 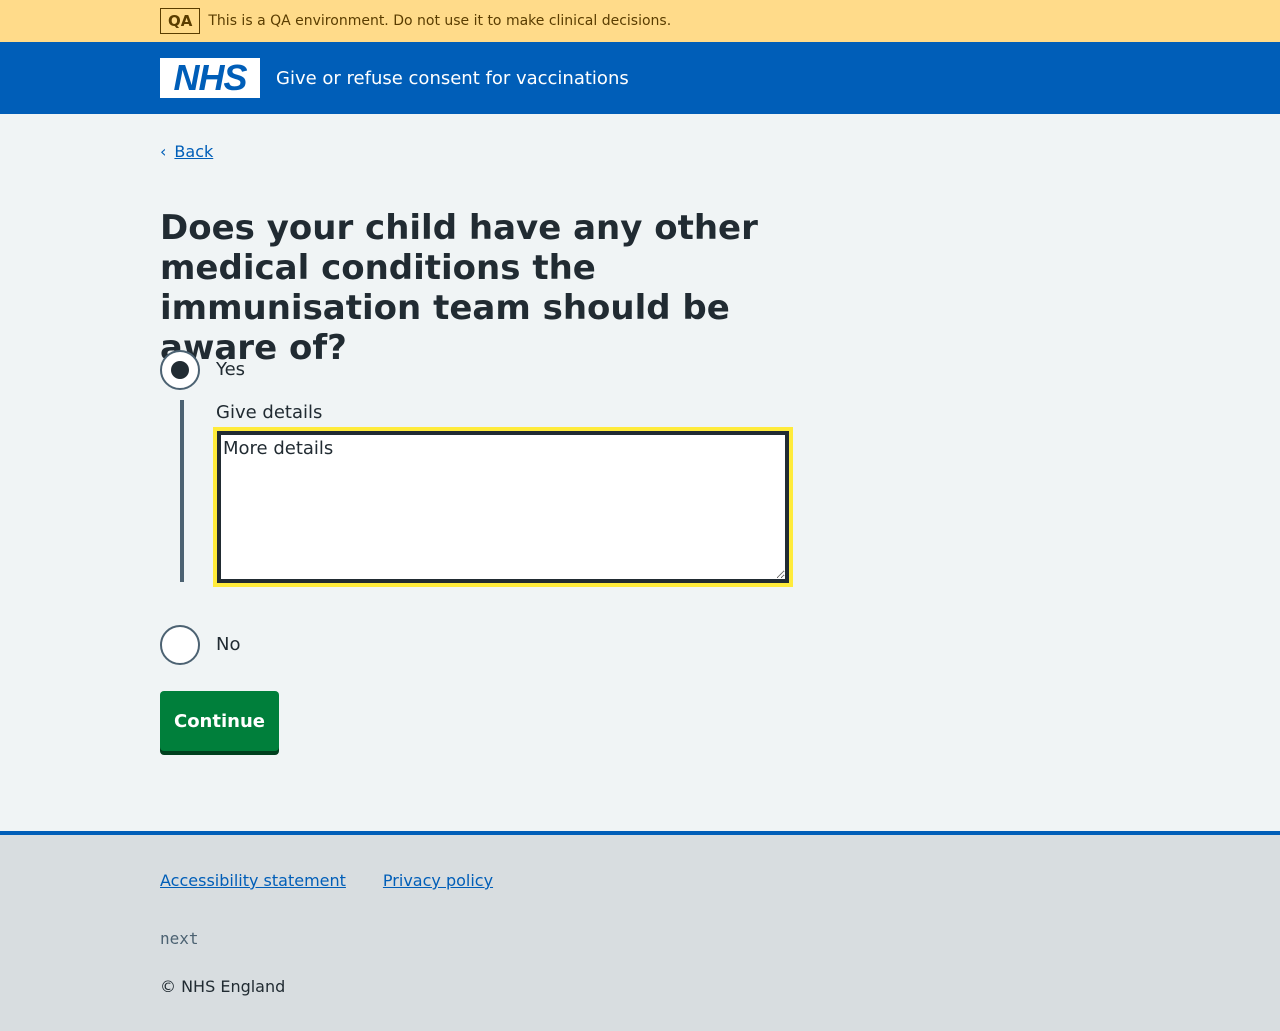 I want to click on version-label: next, so click(x=179, y=938).